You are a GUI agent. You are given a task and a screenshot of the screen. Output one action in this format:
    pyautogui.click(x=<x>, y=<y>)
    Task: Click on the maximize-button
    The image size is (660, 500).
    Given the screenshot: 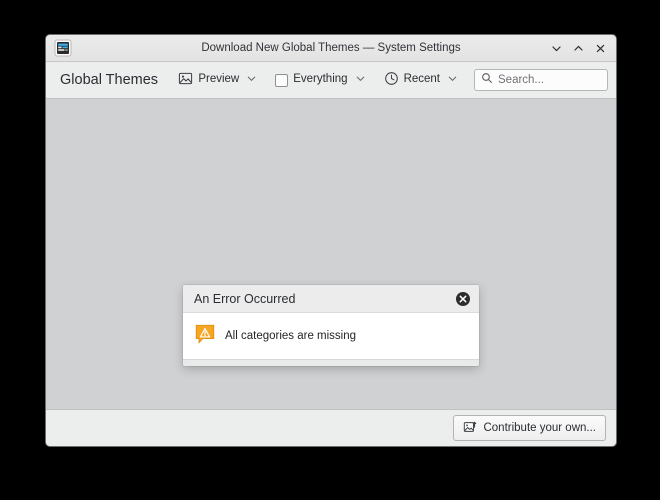 What is the action you would take?
    pyautogui.click(x=578, y=48)
    